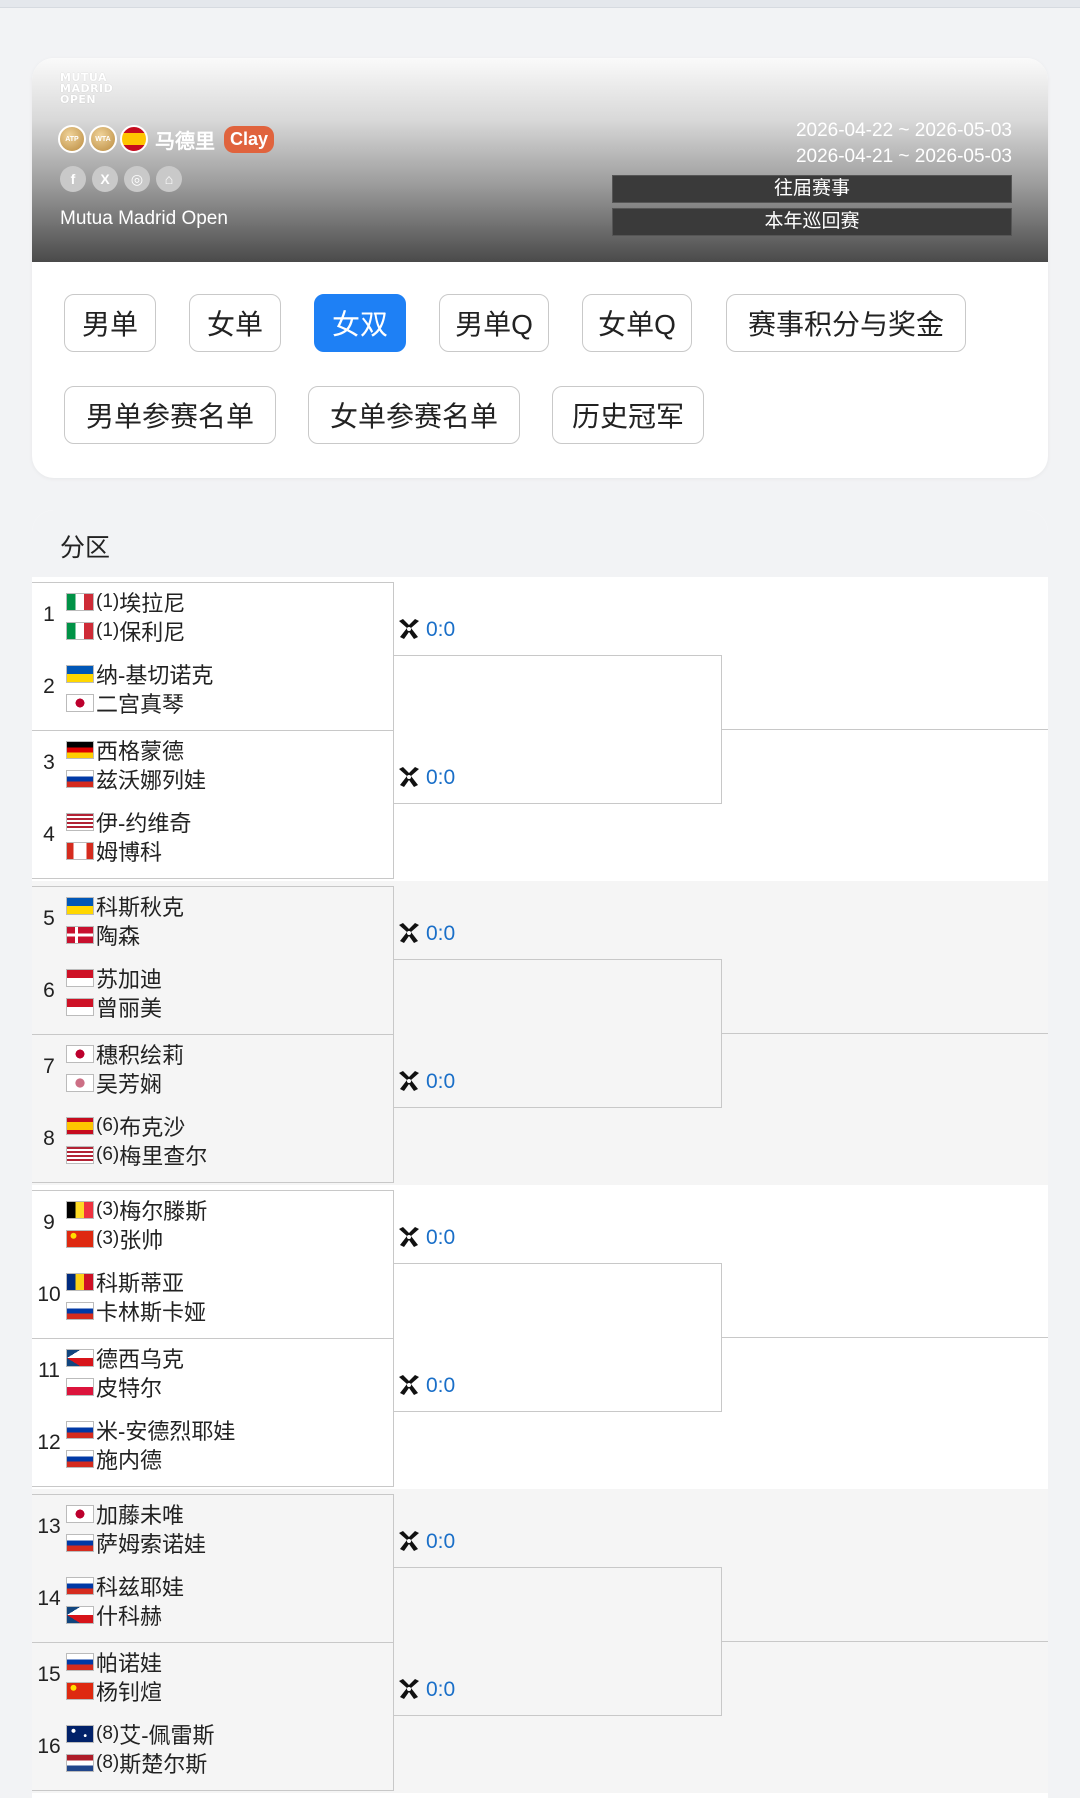  I want to click on instagram-icon: ◎, so click(137, 179).